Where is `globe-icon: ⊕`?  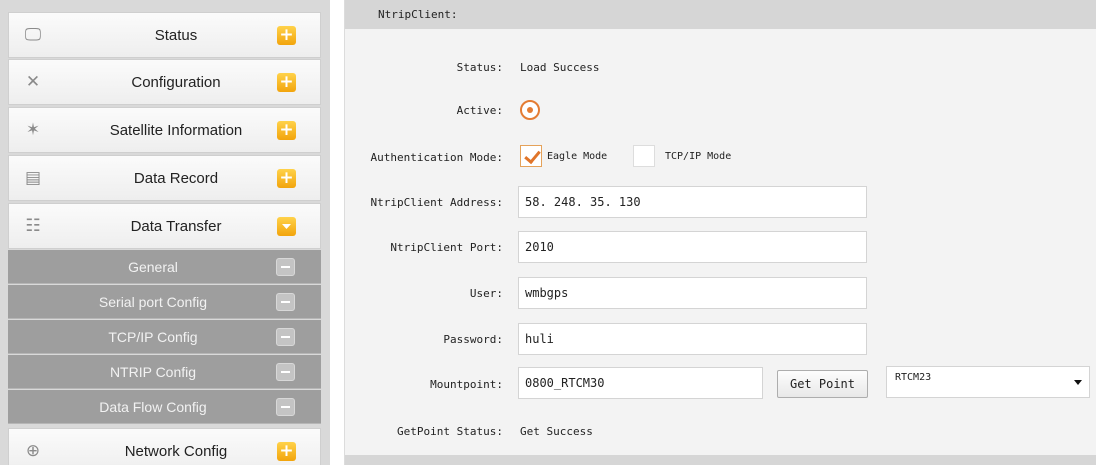 globe-icon: ⊕ is located at coordinates (33, 451).